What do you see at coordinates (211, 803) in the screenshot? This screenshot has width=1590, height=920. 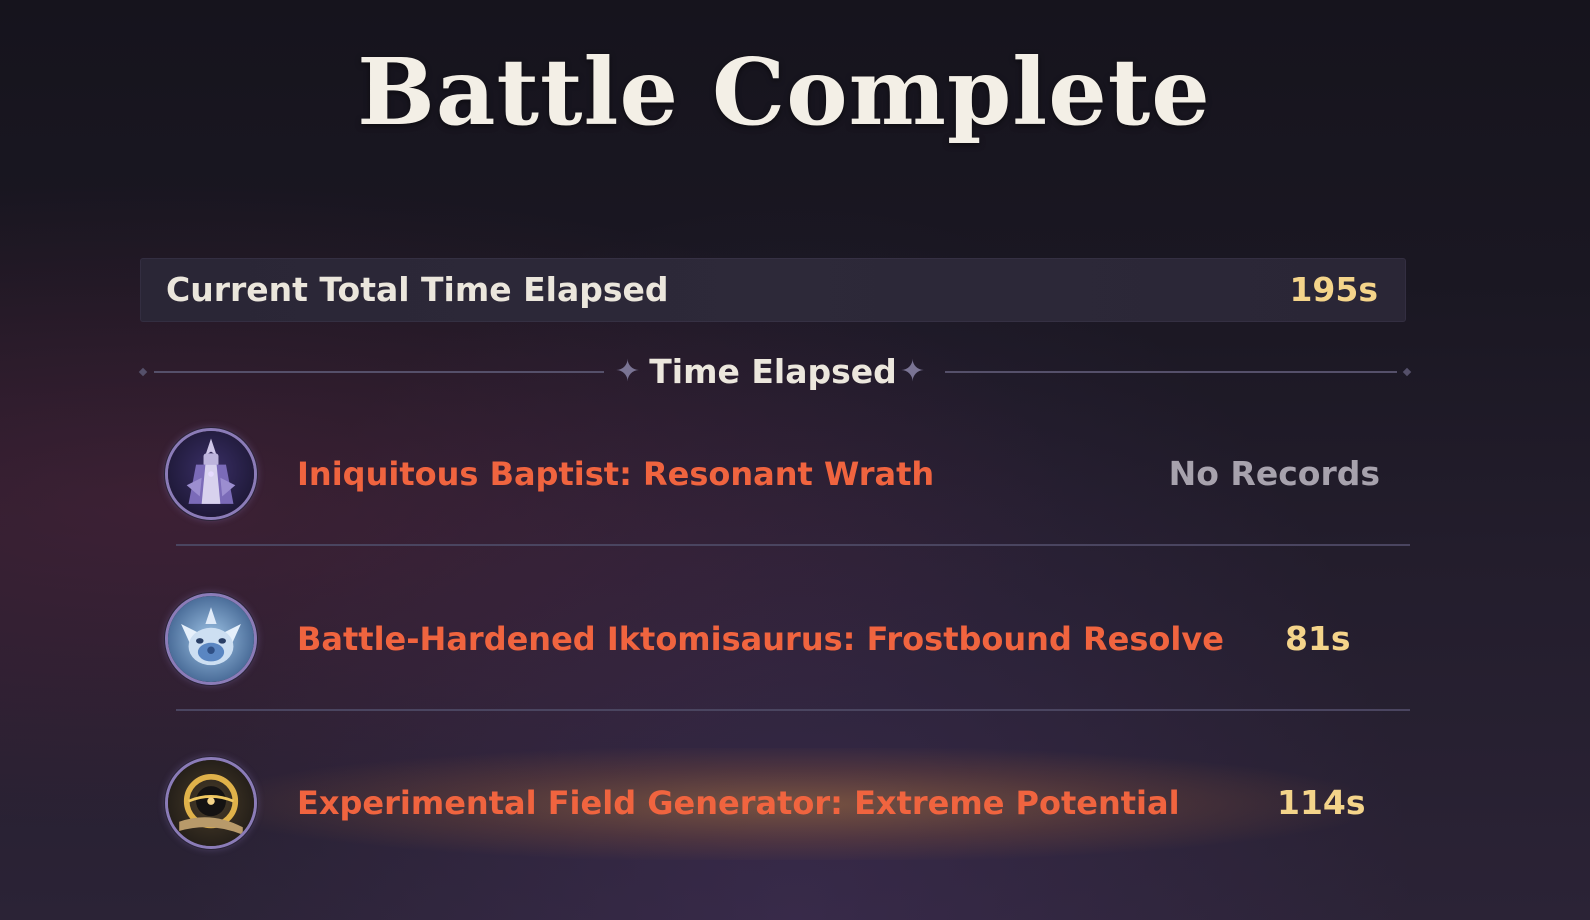 I see `field-generator-icon` at bounding box center [211, 803].